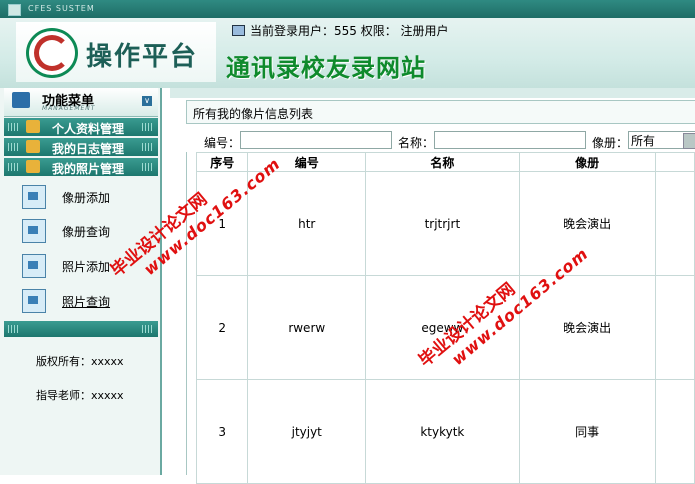 This screenshot has height=484, width=695. Describe the element at coordinates (307, 431) in the screenshot. I see `cell-code: jtyjyt` at that location.